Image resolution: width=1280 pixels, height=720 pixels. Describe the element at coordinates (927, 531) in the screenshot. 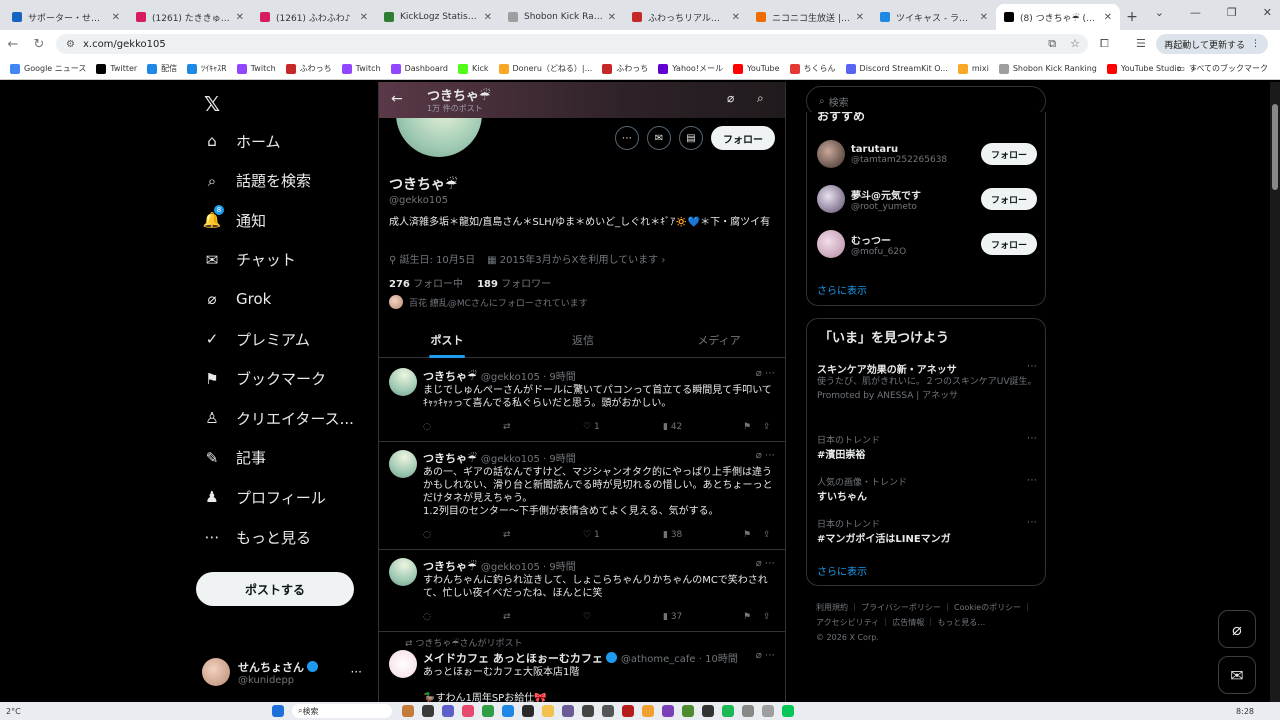

I see `trend-item: 日本のトレンド #マンガポイ活はLINEマンガ ⋯` at that location.